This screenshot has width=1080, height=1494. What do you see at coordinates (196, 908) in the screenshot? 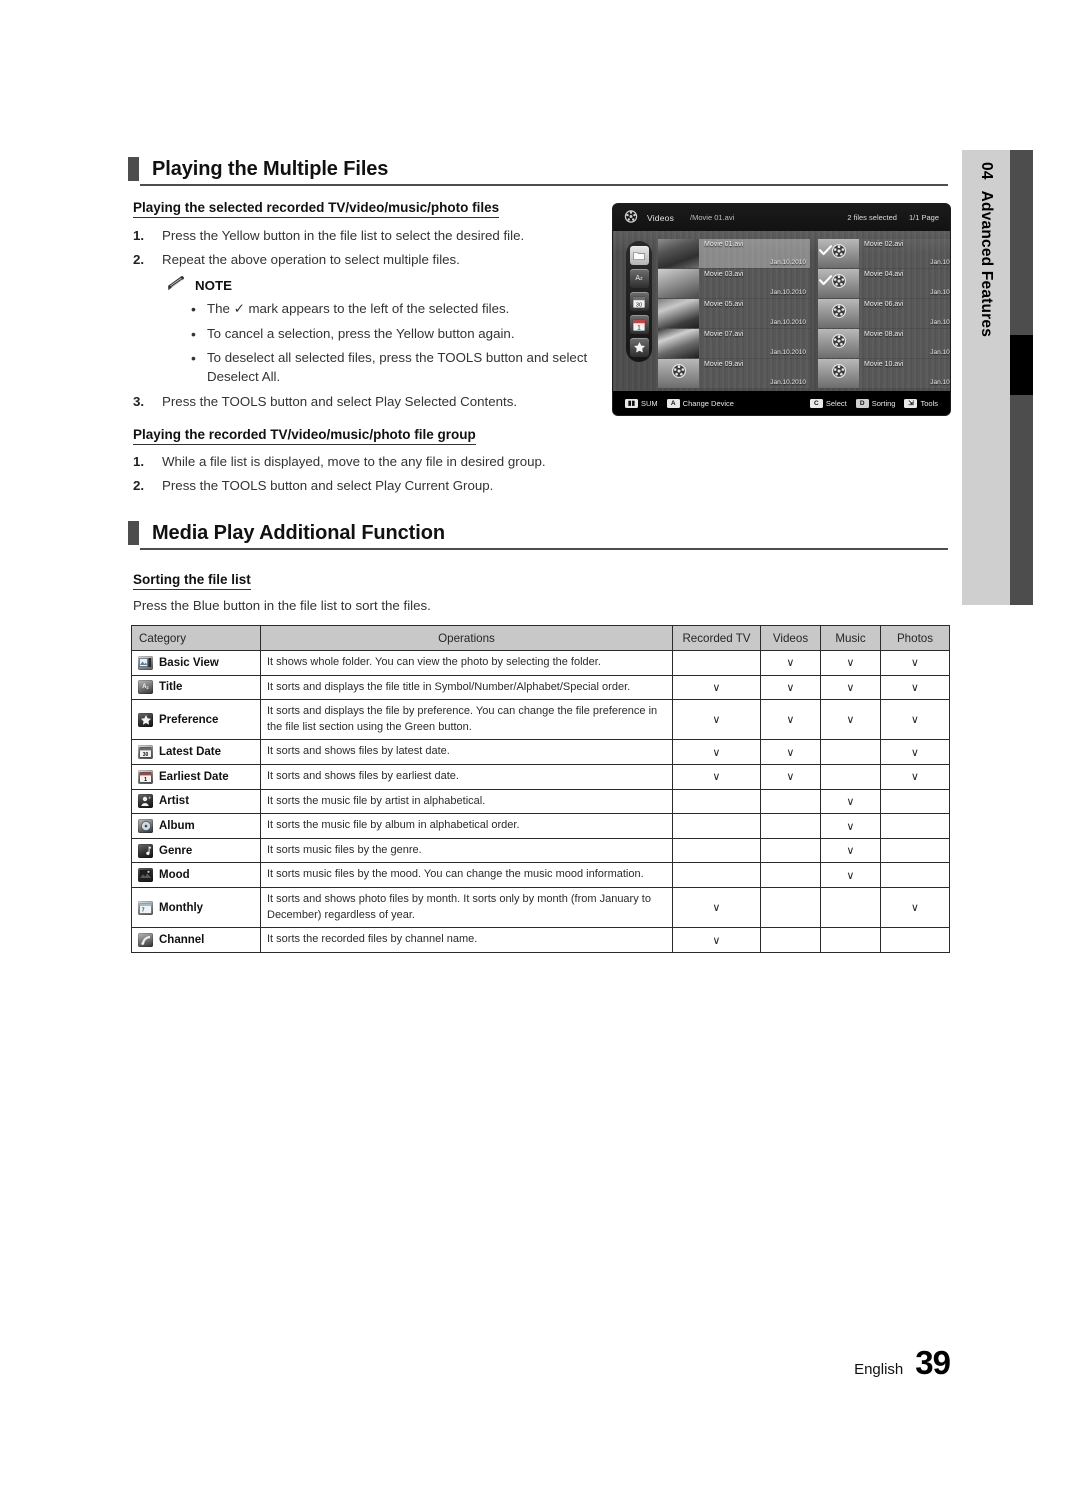
I see `table-cell-category: 7 Monthly` at bounding box center [196, 908].